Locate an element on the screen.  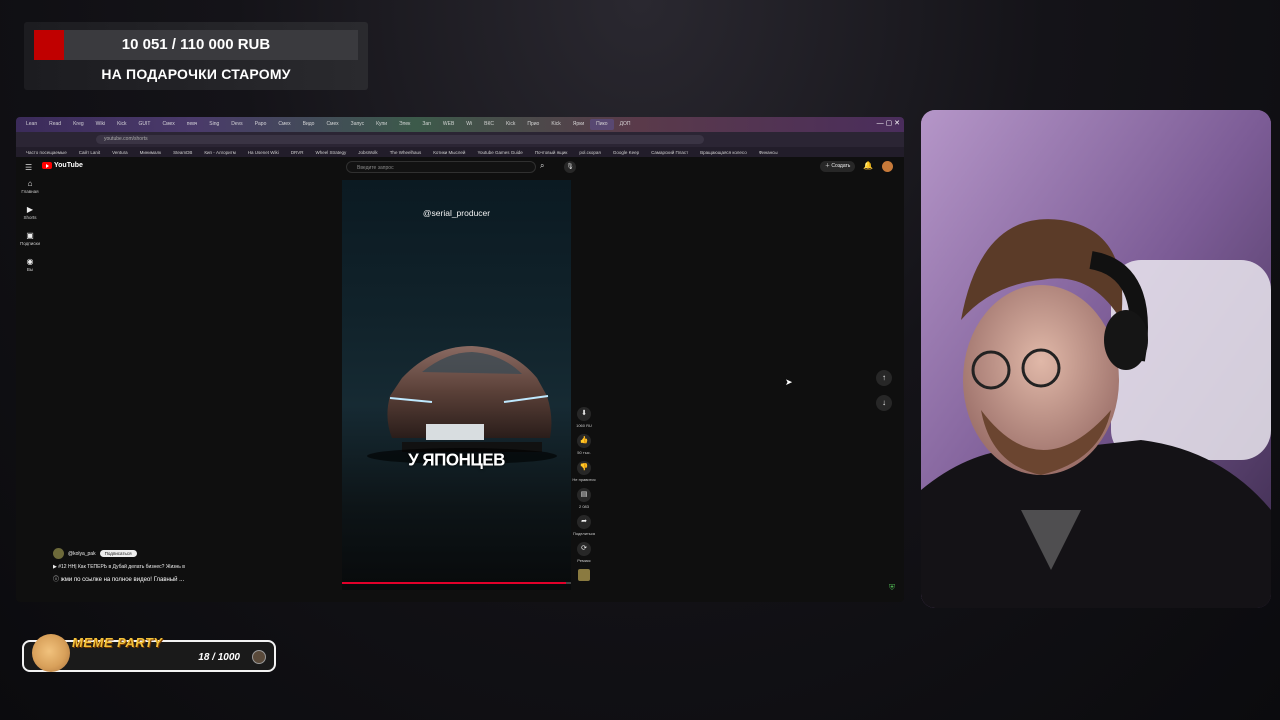
remix-label: Ремикс is located at coordinates (584, 560).